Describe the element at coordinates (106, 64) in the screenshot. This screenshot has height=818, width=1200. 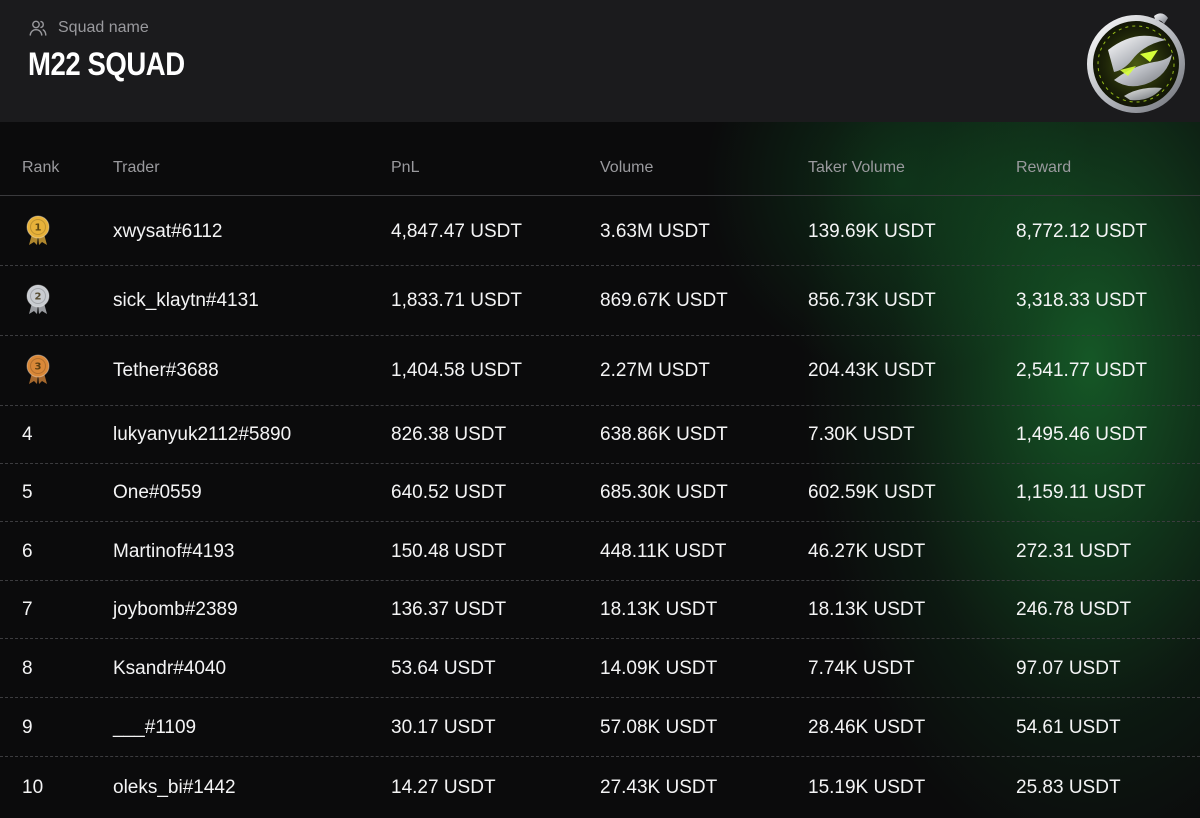
I see `squad-title: M22 SQUAD` at that location.